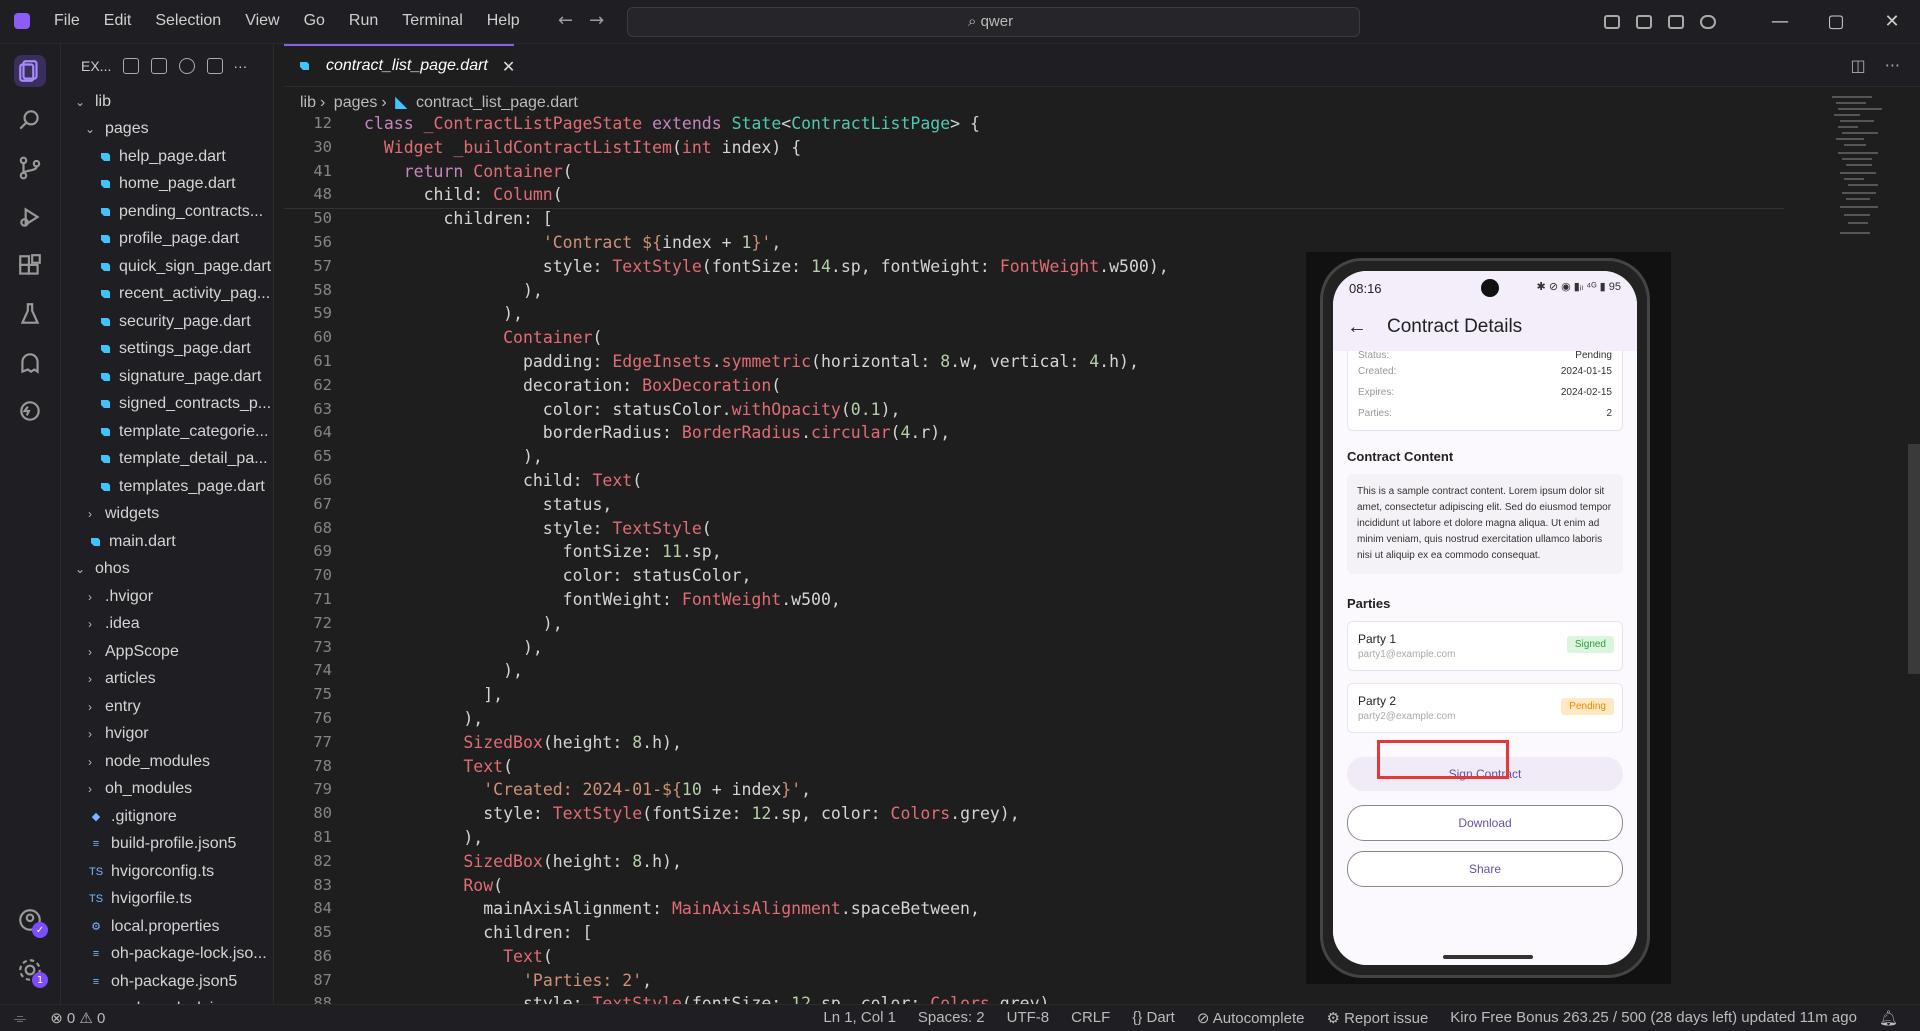 This screenshot has width=1920, height=1031. What do you see at coordinates (30, 71) in the screenshot?
I see `explorer-icon` at bounding box center [30, 71].